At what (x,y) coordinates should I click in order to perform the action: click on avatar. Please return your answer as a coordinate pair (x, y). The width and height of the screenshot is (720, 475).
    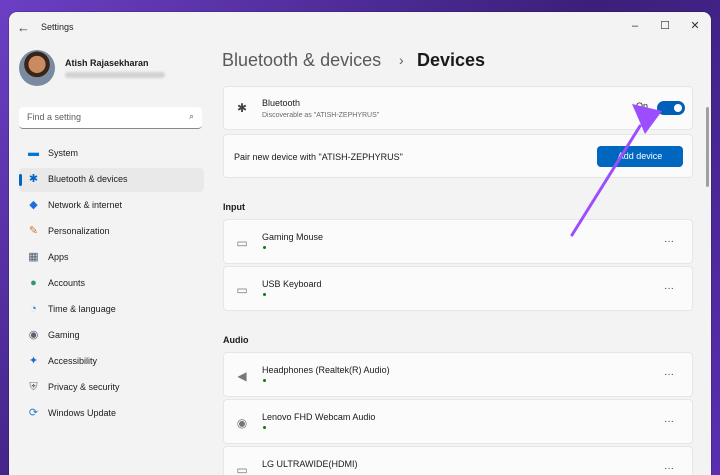
    Looking at the image, I should click on (37, 68).